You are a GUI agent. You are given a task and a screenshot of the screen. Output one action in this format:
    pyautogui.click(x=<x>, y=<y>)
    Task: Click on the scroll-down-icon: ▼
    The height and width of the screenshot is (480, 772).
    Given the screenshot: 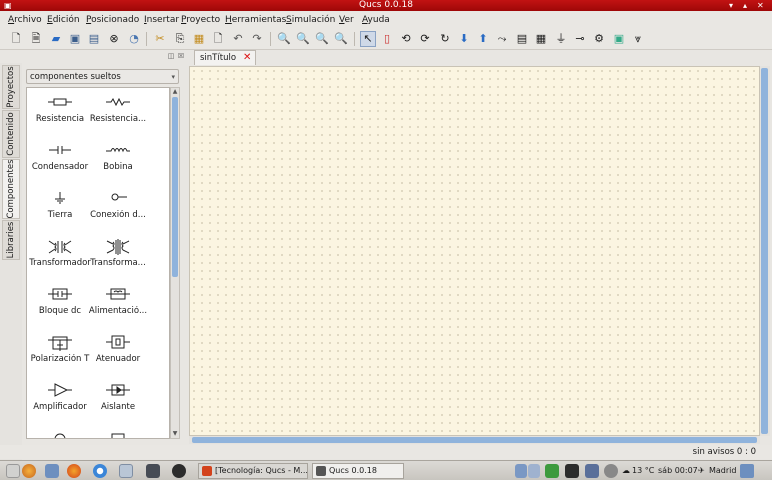 What is the action you would take?
    pyautogui.click(x=175, y=434)
    